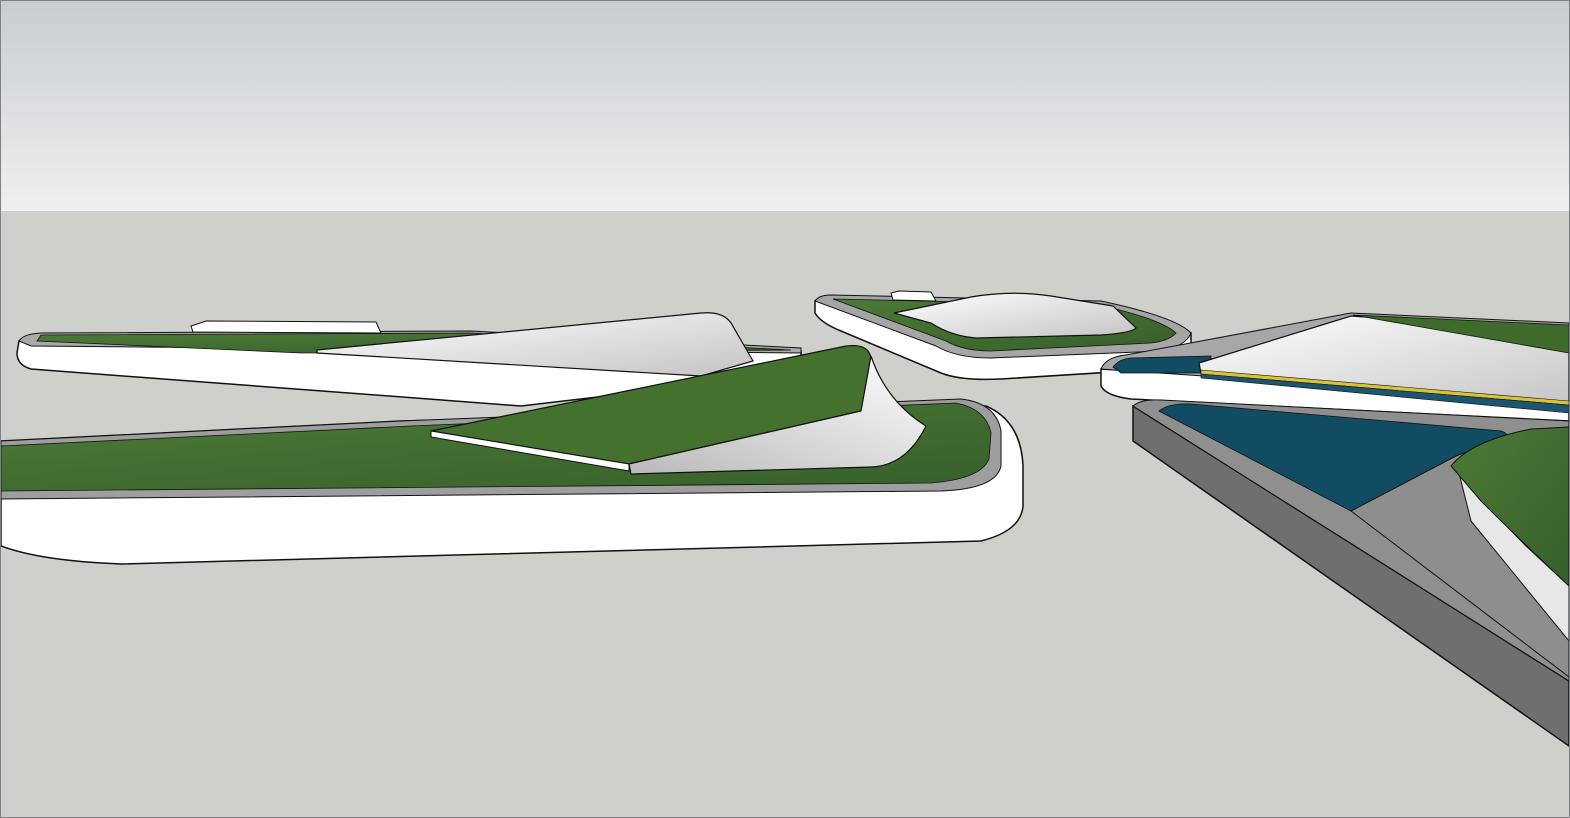 This screenshot has height=818, width=1570. What do you see at coordinates (1162, 364) in the screenshot?
I see `right-pool-water` at bounding box center [1162, 364].